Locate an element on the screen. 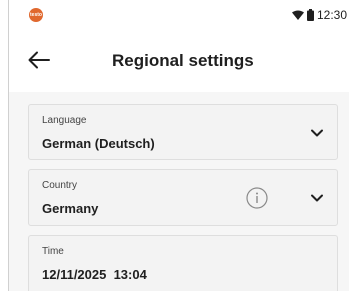  status-bar: testo 12:30 is located at coordinates (179, 17).